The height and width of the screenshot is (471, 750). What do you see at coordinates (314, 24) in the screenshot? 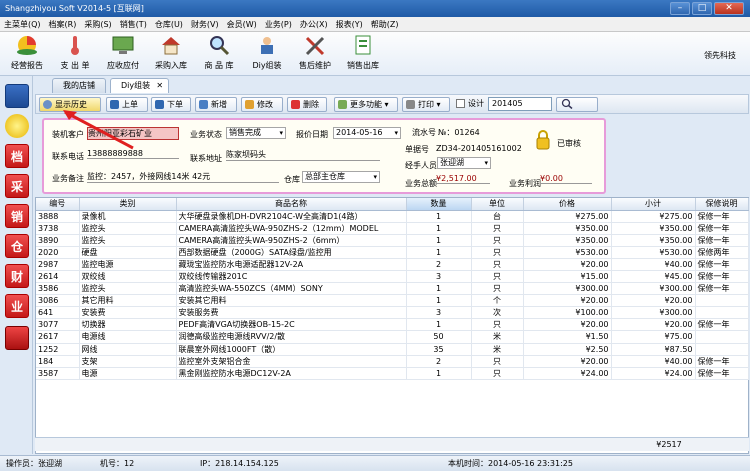
I see `menu-office: 办公(X)` at bounding box center [314, 24].